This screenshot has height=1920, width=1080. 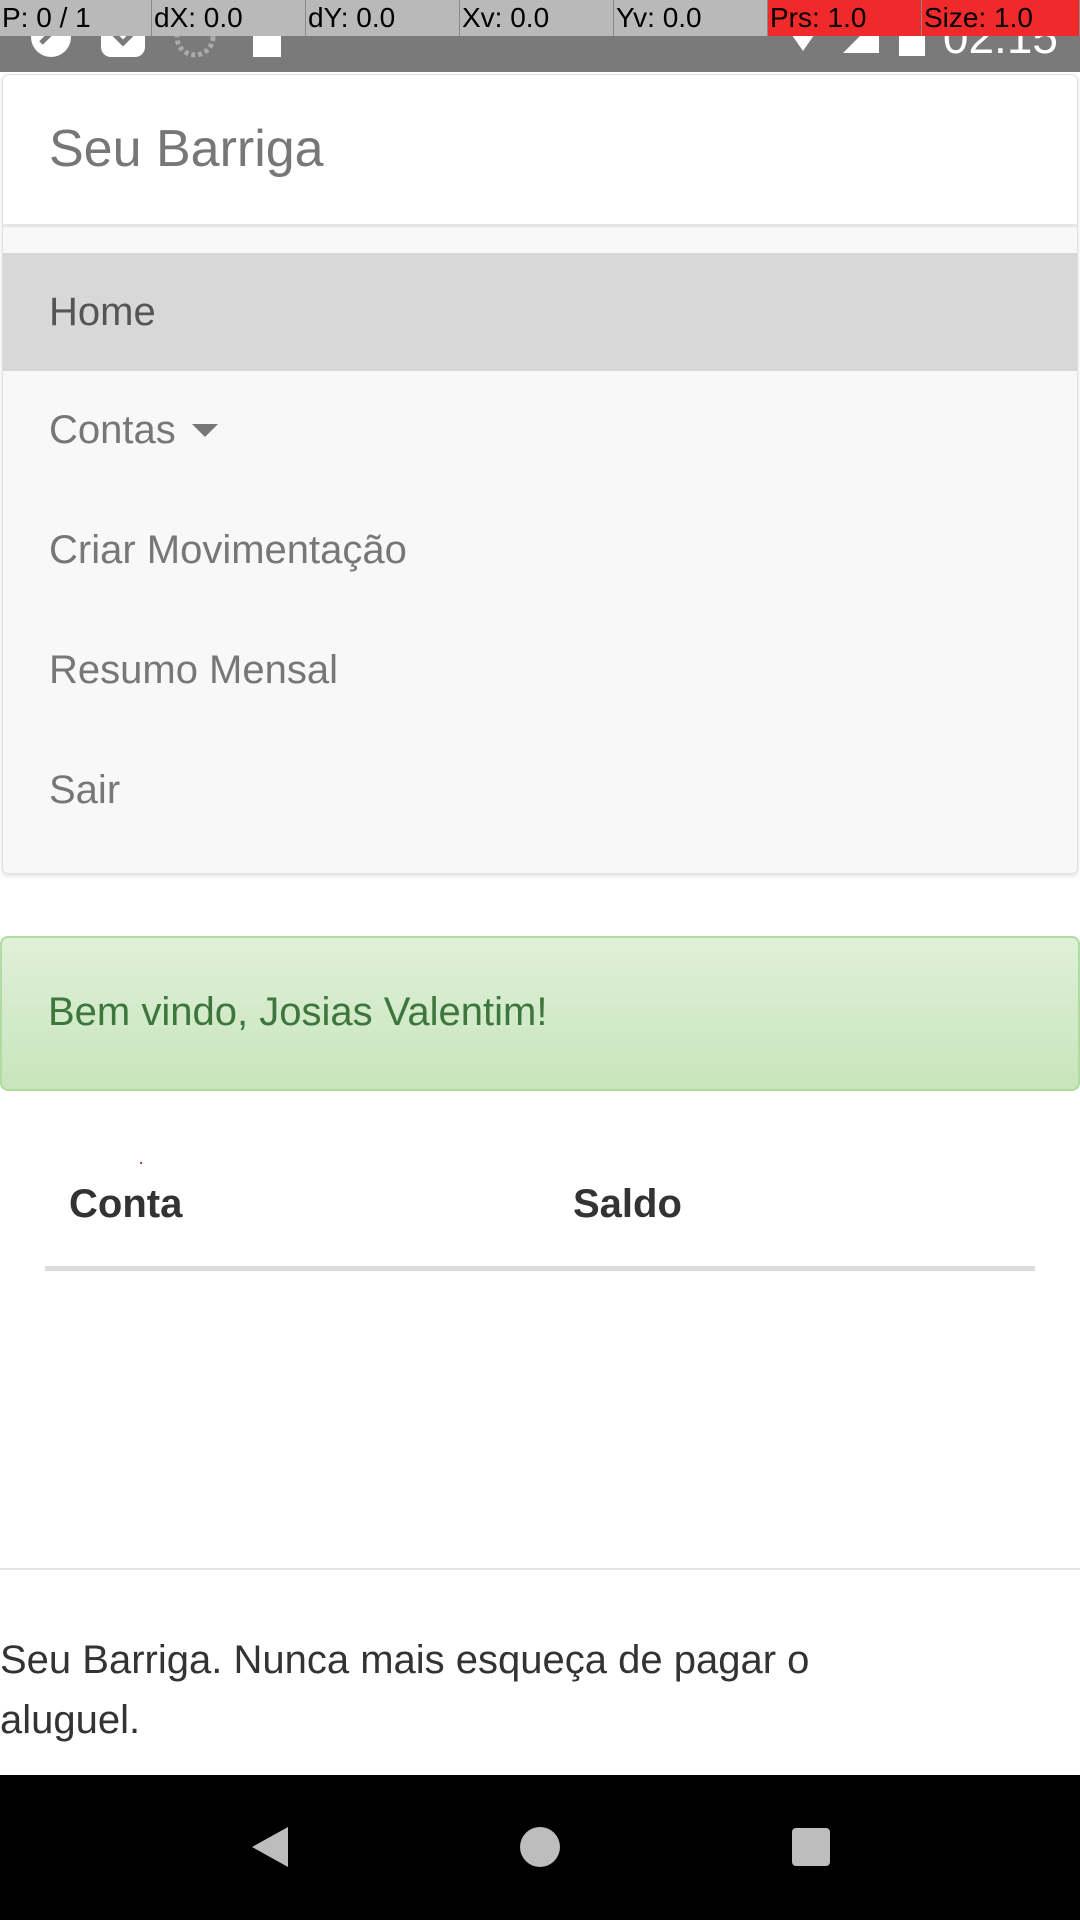 What do you see at coordinates (540, 151) in the screenshot?
I see `navbar-header: Seu Barriga` at bounding box center [540, 151].